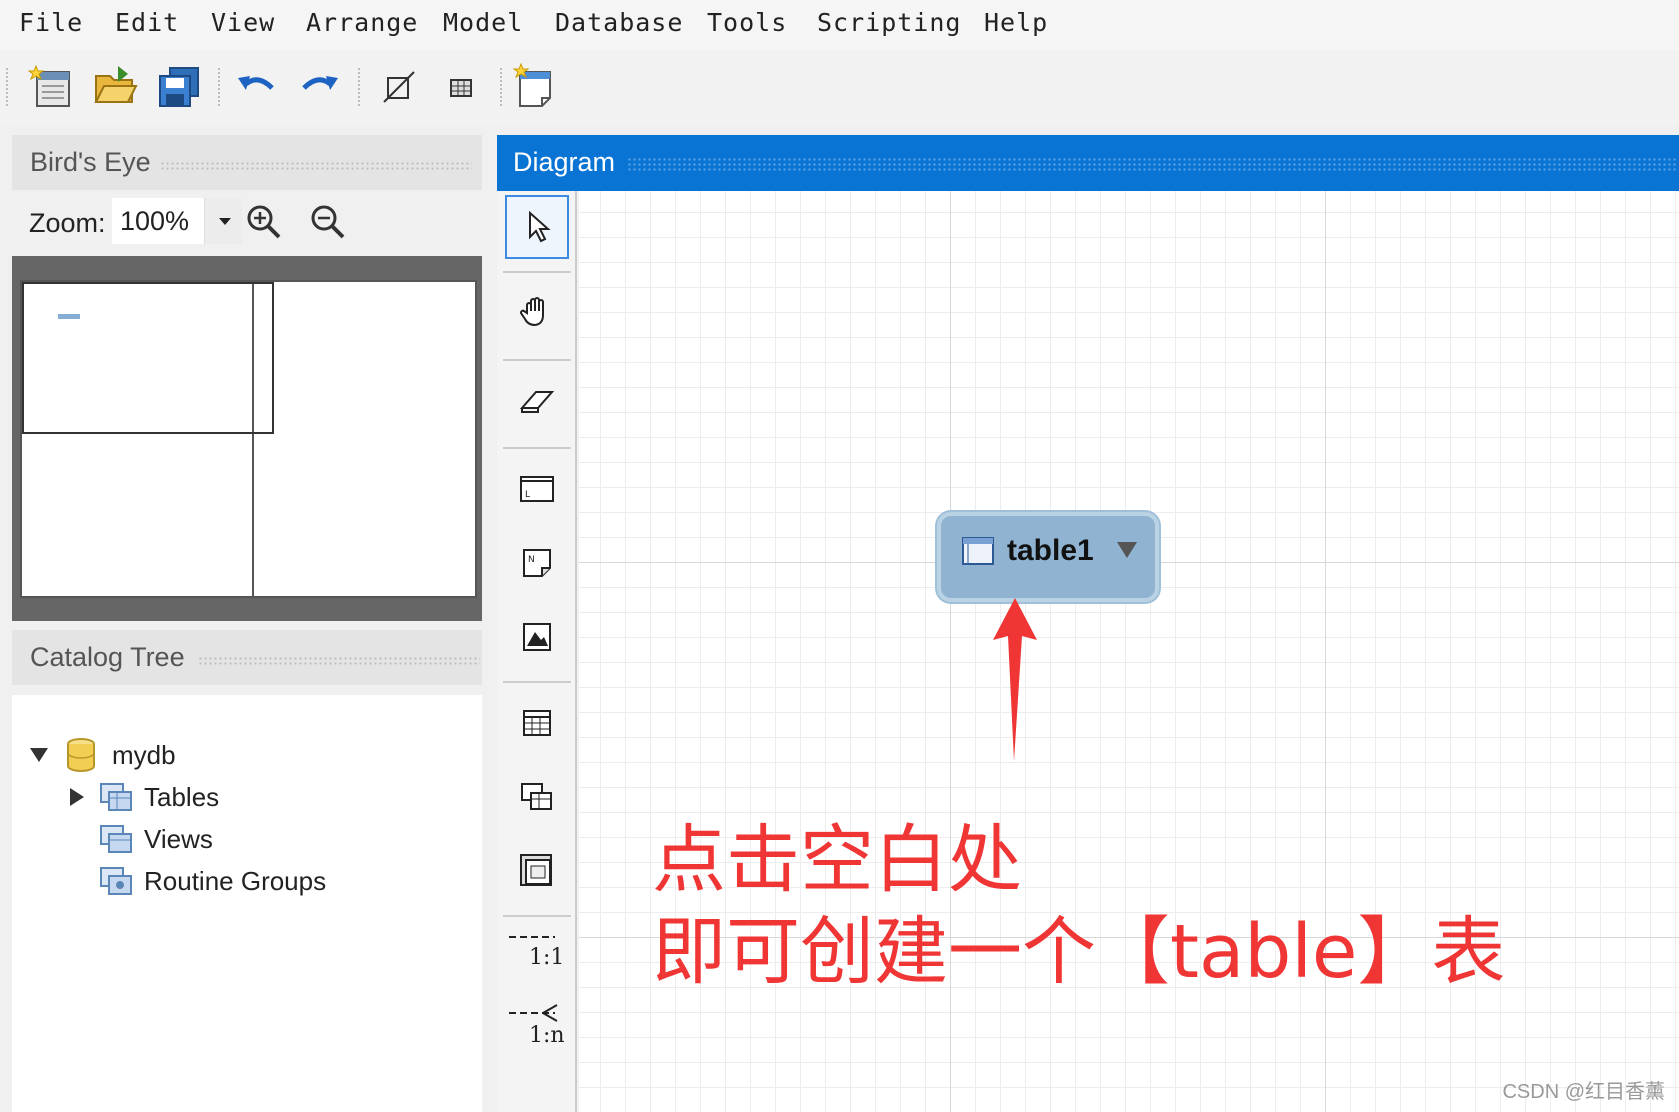  Describe the element at coordinates (527, 495) in the screenshot. I see `svg-text: L` at that location.